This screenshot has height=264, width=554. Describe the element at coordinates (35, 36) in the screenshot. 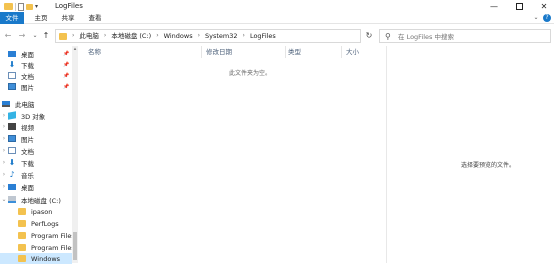

I see `recent-locations-chevron-icon: ⌄` at that location.